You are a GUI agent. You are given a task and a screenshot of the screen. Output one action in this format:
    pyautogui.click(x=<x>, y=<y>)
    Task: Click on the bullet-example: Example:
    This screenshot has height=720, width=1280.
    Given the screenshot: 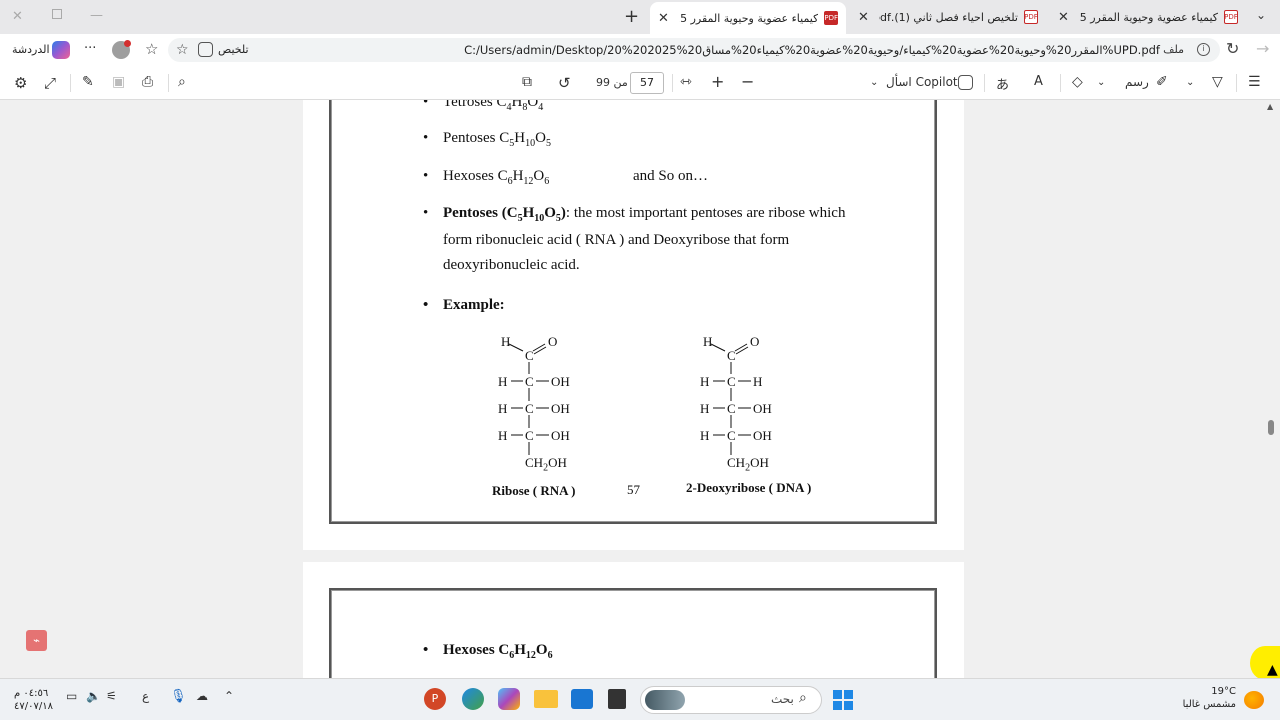 What is the action you would take?
    pyautogui.click(x=464, y=305)
    